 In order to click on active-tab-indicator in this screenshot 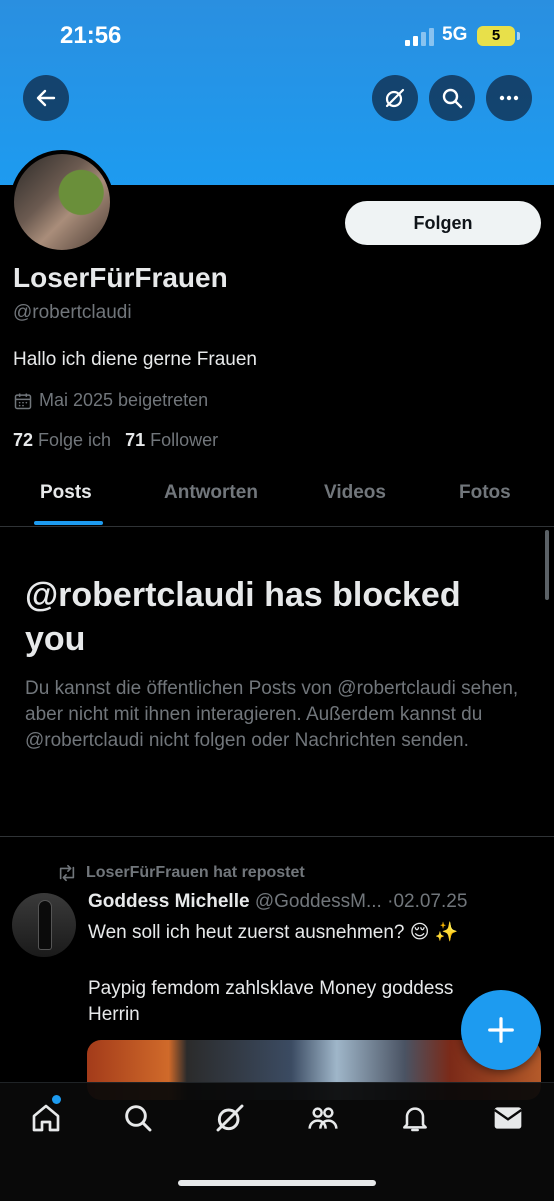, I will do `click(68, 523)`.